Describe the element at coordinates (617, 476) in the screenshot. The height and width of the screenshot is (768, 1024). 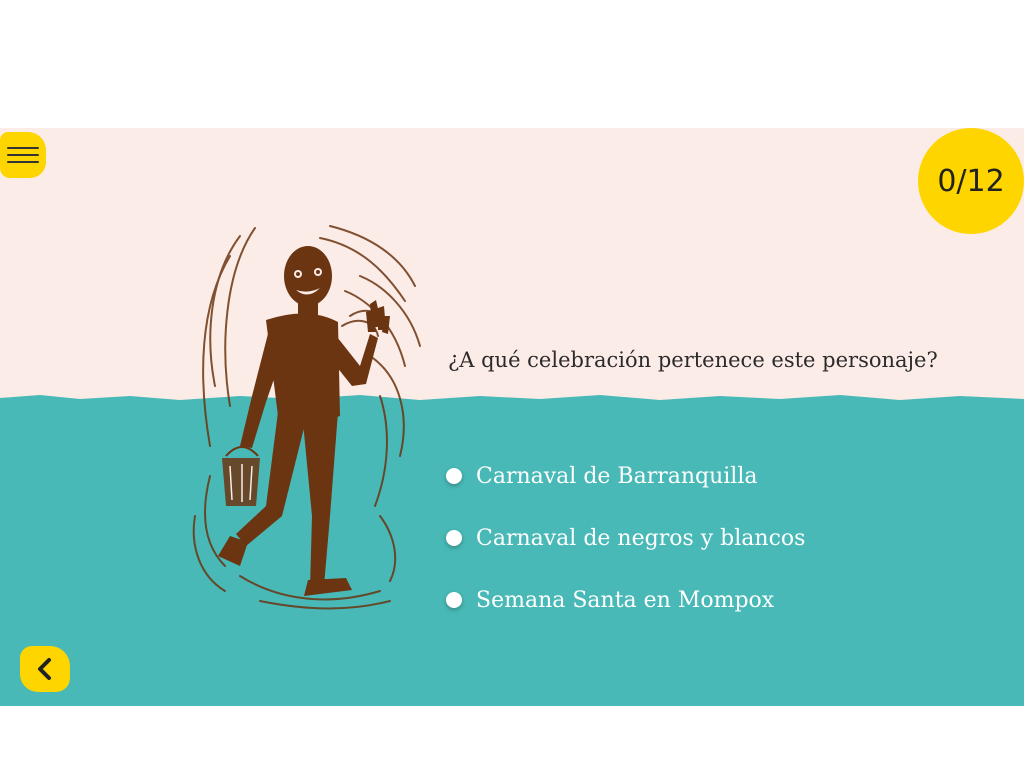
I see `answer-option-label: Carnaval de Barranquilla` at that location.